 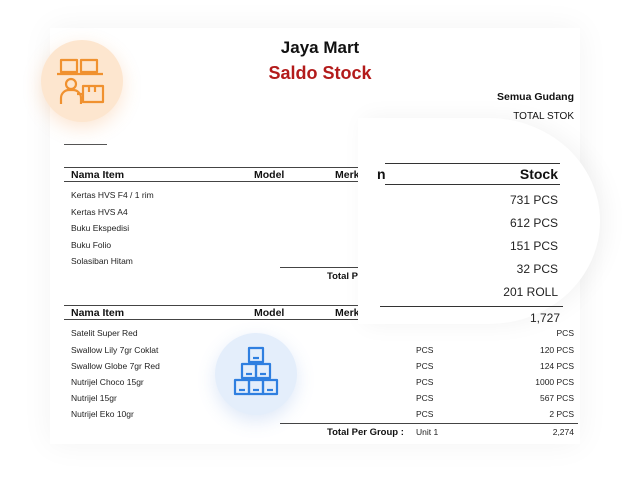 What do you see at coordinates (537, 269) in the screenshot?
I see `overlay-stock-value: 32 PCS` at bounding box center [537, 269].